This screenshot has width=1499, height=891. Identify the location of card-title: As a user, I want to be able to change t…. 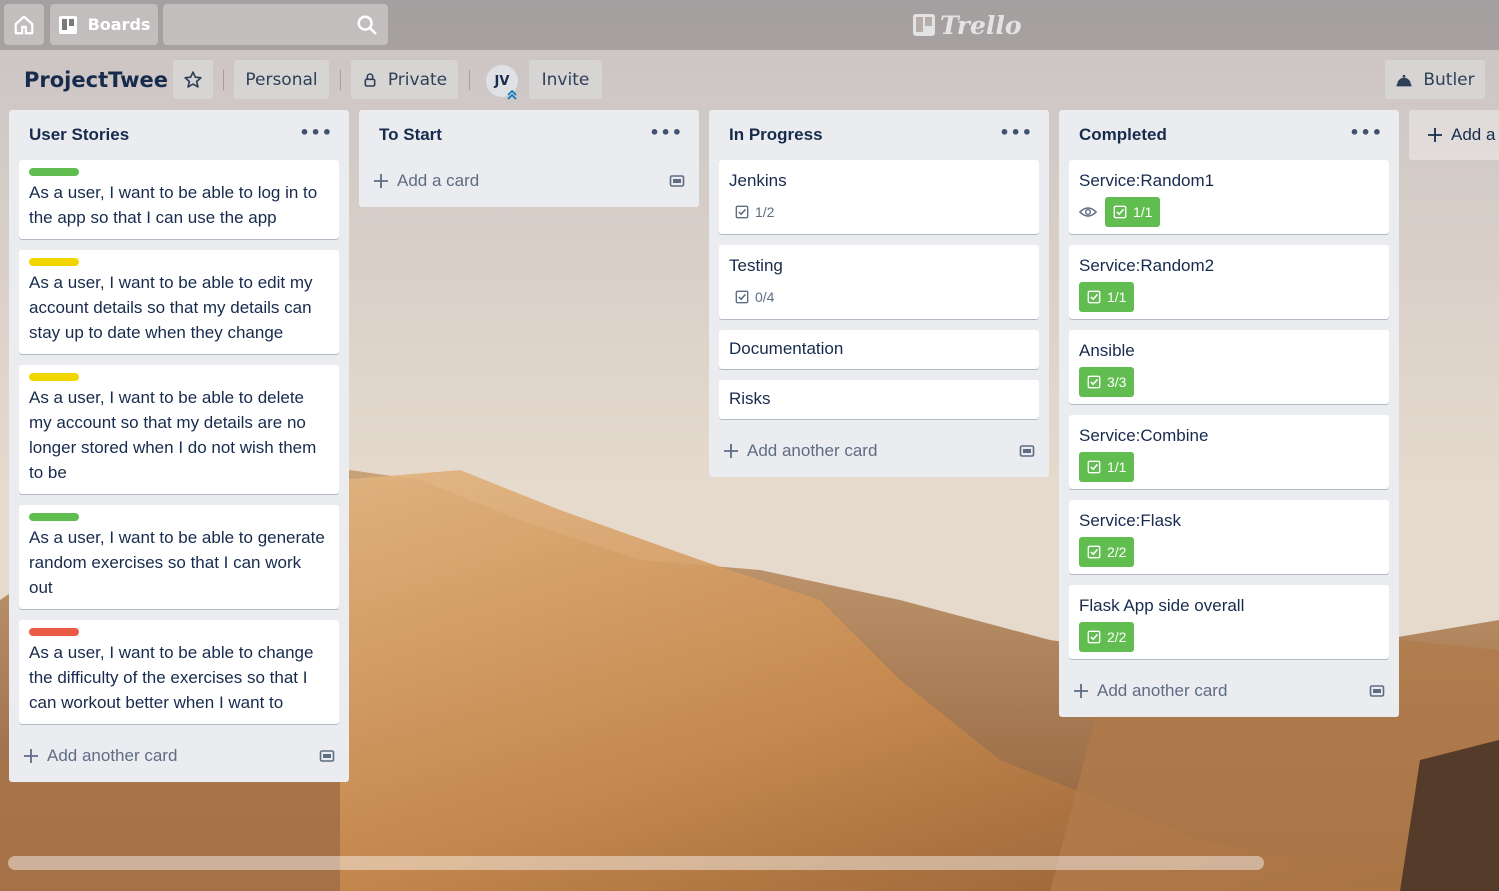
(171, 677).